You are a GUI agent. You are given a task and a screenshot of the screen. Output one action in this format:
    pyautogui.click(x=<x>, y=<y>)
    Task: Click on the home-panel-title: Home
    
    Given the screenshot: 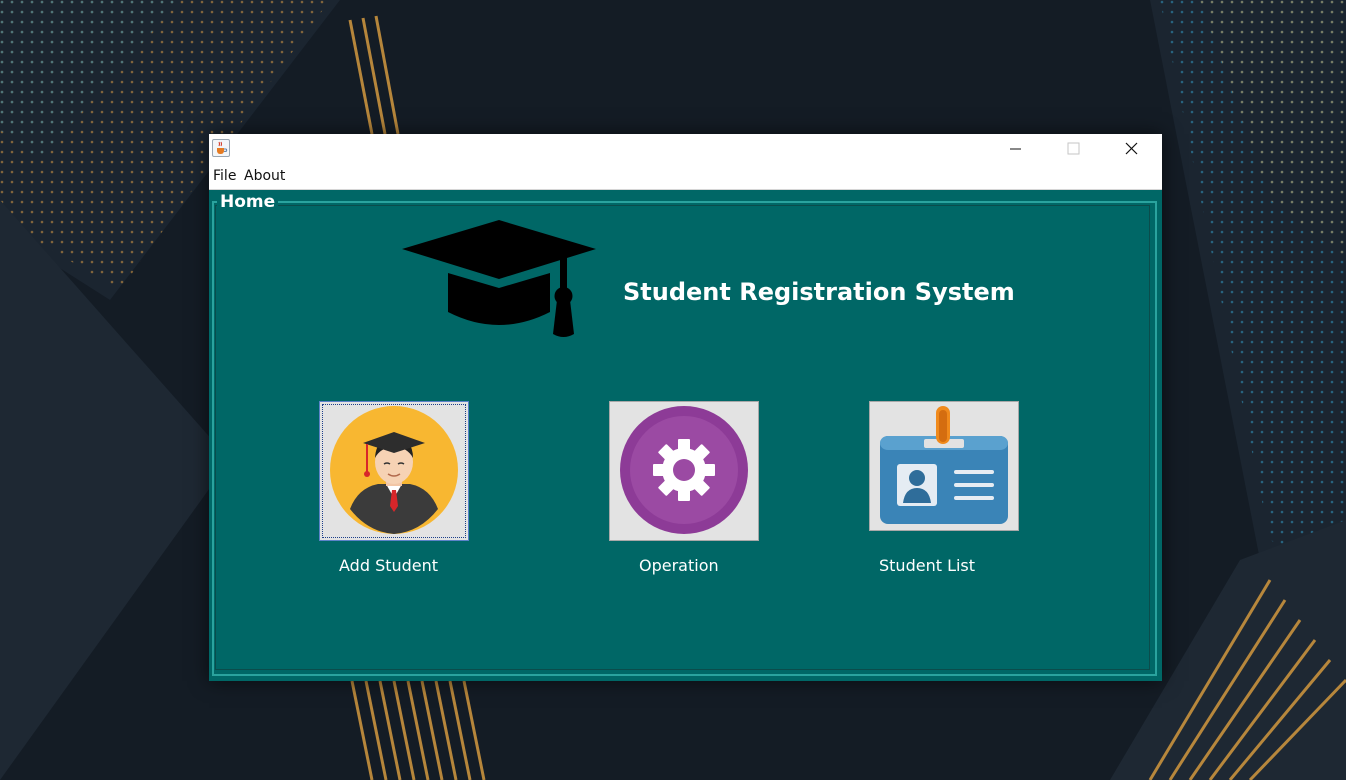 What is the action you would take?
    pyautogui.click(x=248, y=202)
    